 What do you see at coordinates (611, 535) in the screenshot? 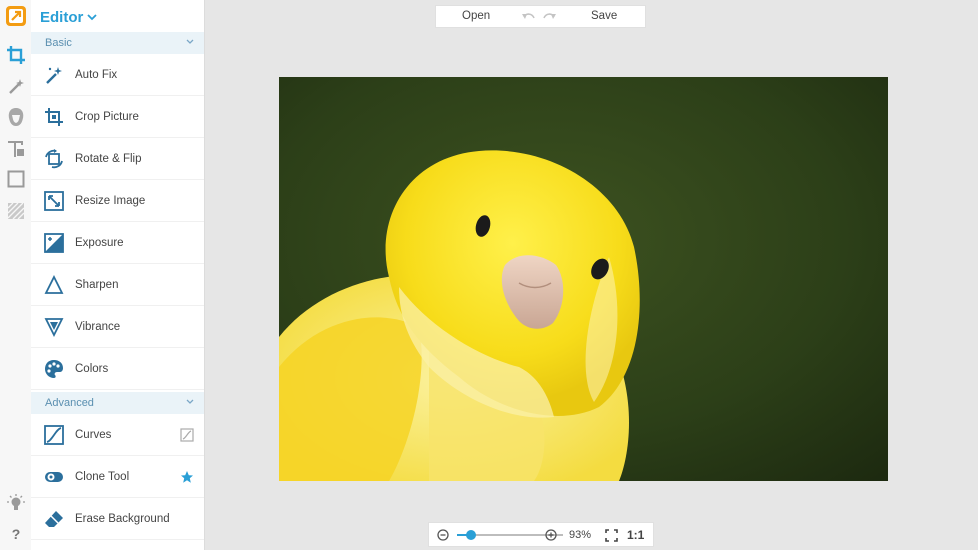
I see `fullscreen-icon` at bounding box center [611, 535].